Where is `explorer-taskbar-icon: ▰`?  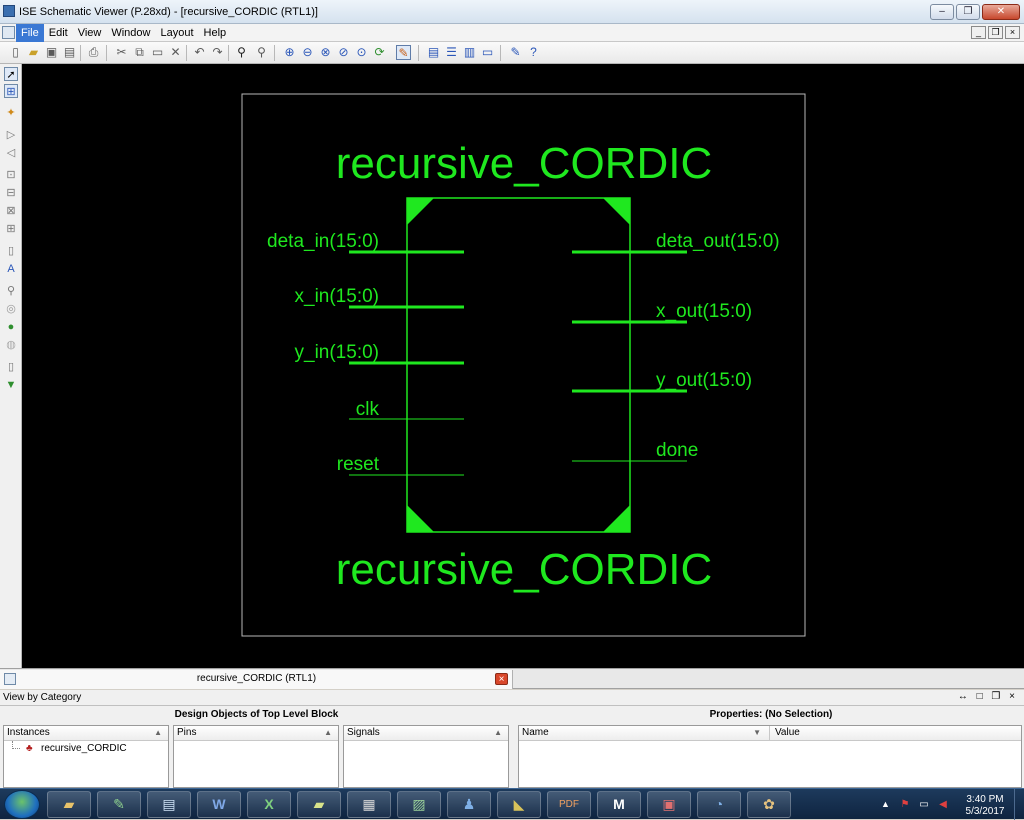
explorer-taskbar-icon: ▰ is located at coordinates (69, 804).